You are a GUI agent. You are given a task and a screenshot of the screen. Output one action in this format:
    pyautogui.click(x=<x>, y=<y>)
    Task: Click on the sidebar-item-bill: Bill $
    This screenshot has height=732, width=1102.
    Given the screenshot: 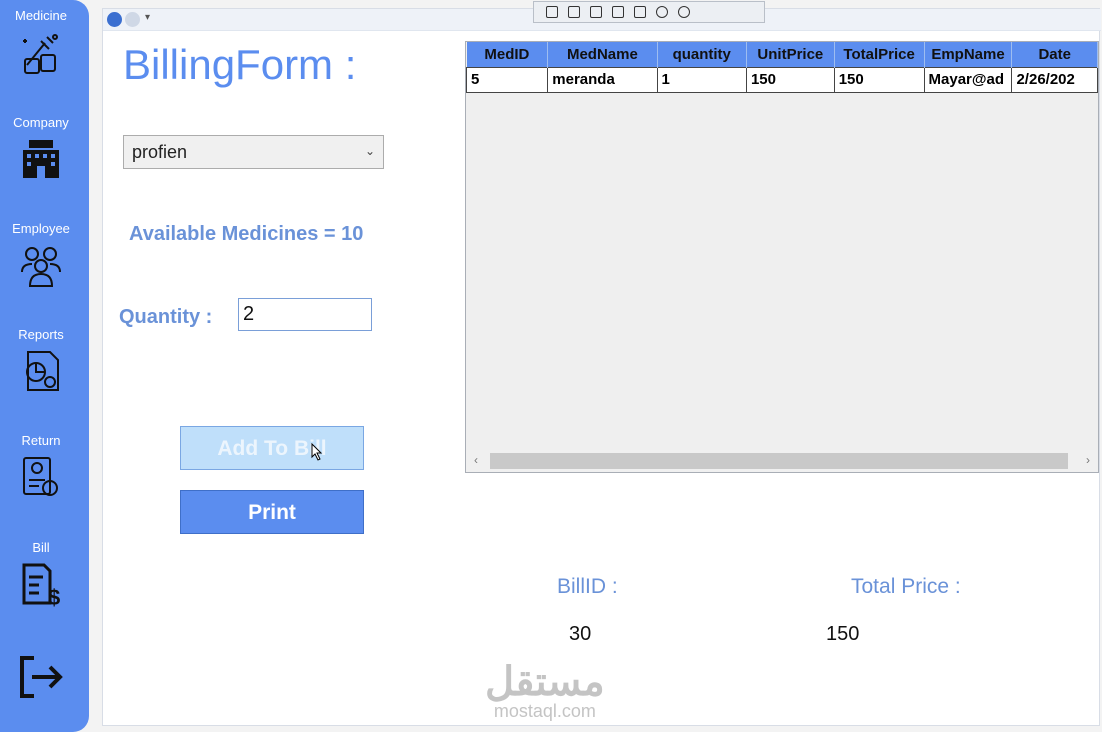 What is the action you would take?
    pyautogui.click(x=41, y=574)
    